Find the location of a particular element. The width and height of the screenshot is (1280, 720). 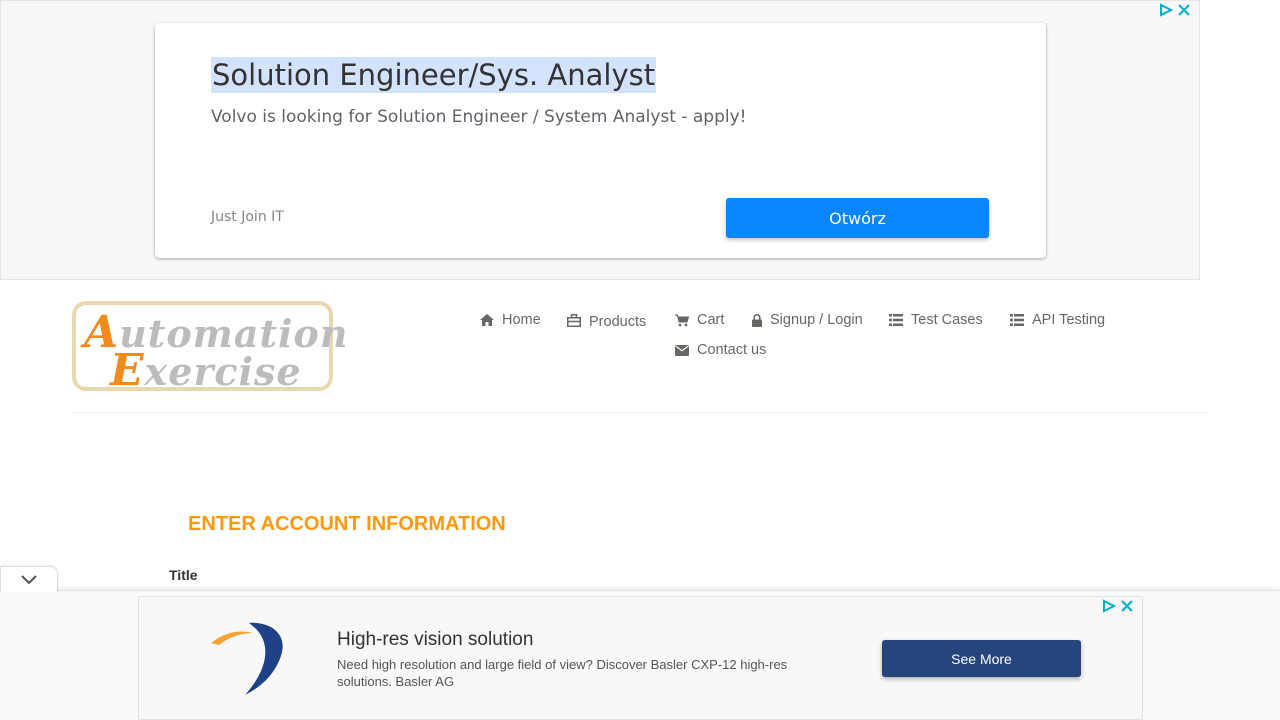

nav-test-cases-label: Test Cases is located at coordinates (947, 320).